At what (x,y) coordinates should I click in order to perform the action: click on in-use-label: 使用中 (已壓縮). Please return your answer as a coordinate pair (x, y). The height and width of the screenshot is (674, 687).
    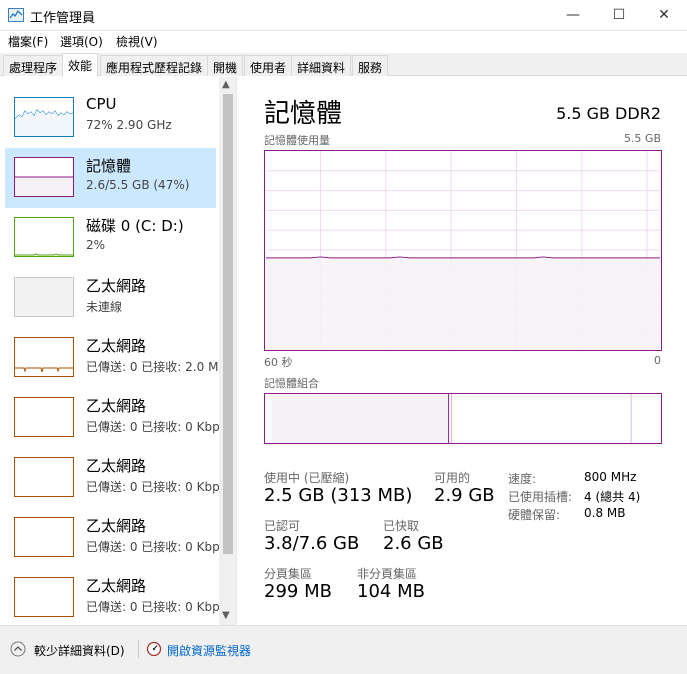
    Looking at the image, I should click on (307, 478).